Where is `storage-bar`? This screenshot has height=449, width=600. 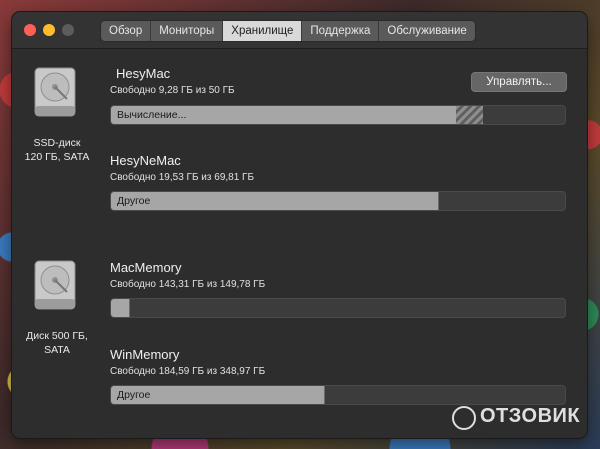 storage-bar is located at coordinates (338, 308).